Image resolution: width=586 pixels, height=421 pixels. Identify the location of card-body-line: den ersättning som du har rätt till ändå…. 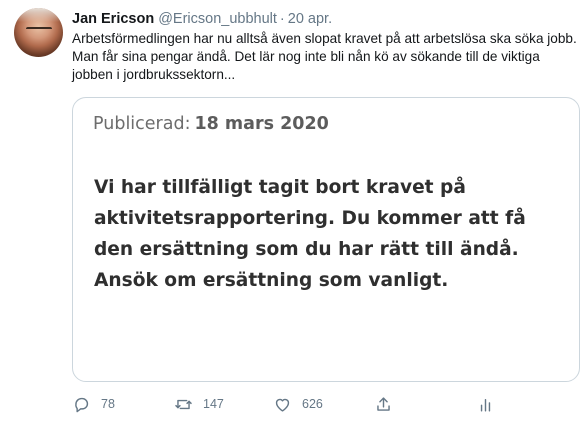
(306, 249).